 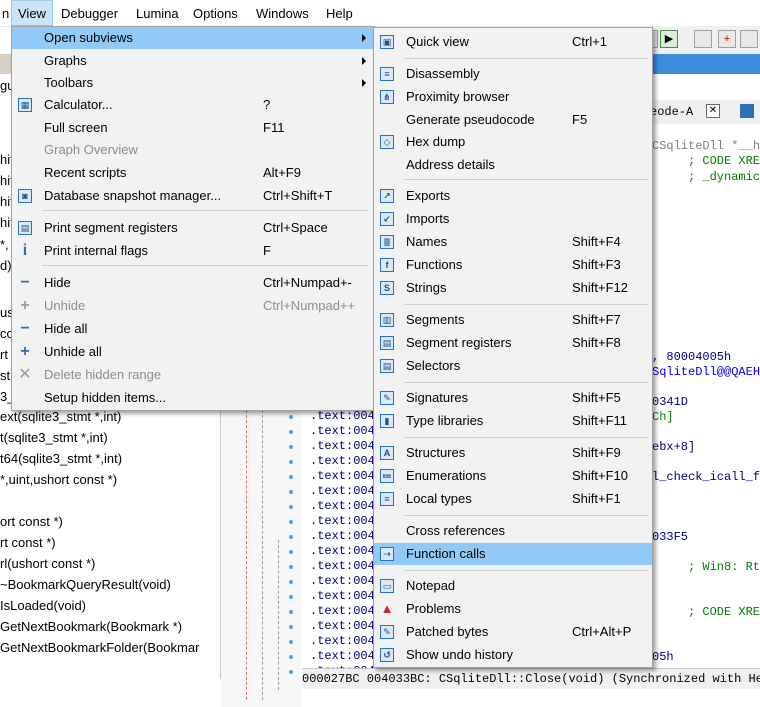 I want to click on function-list-item: rt const *), so click(x=28, y=542).